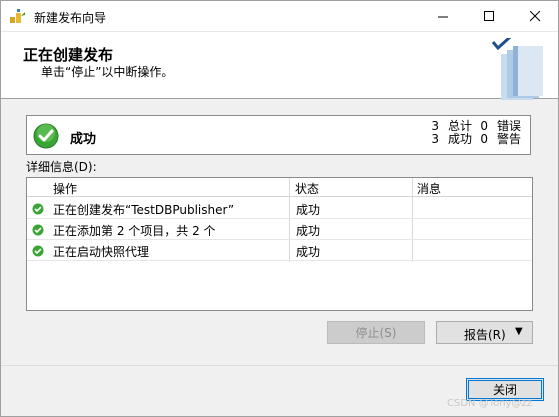 The height and width of the screenshot is (417, 559). I want to click on page-title: 正在创建发布, so click(68, 55).